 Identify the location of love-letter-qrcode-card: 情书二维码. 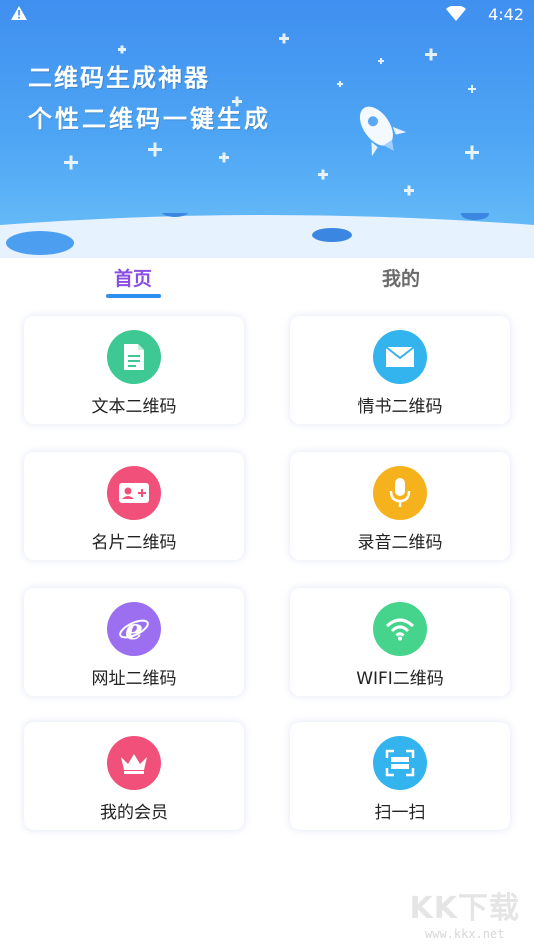
(400, 370).